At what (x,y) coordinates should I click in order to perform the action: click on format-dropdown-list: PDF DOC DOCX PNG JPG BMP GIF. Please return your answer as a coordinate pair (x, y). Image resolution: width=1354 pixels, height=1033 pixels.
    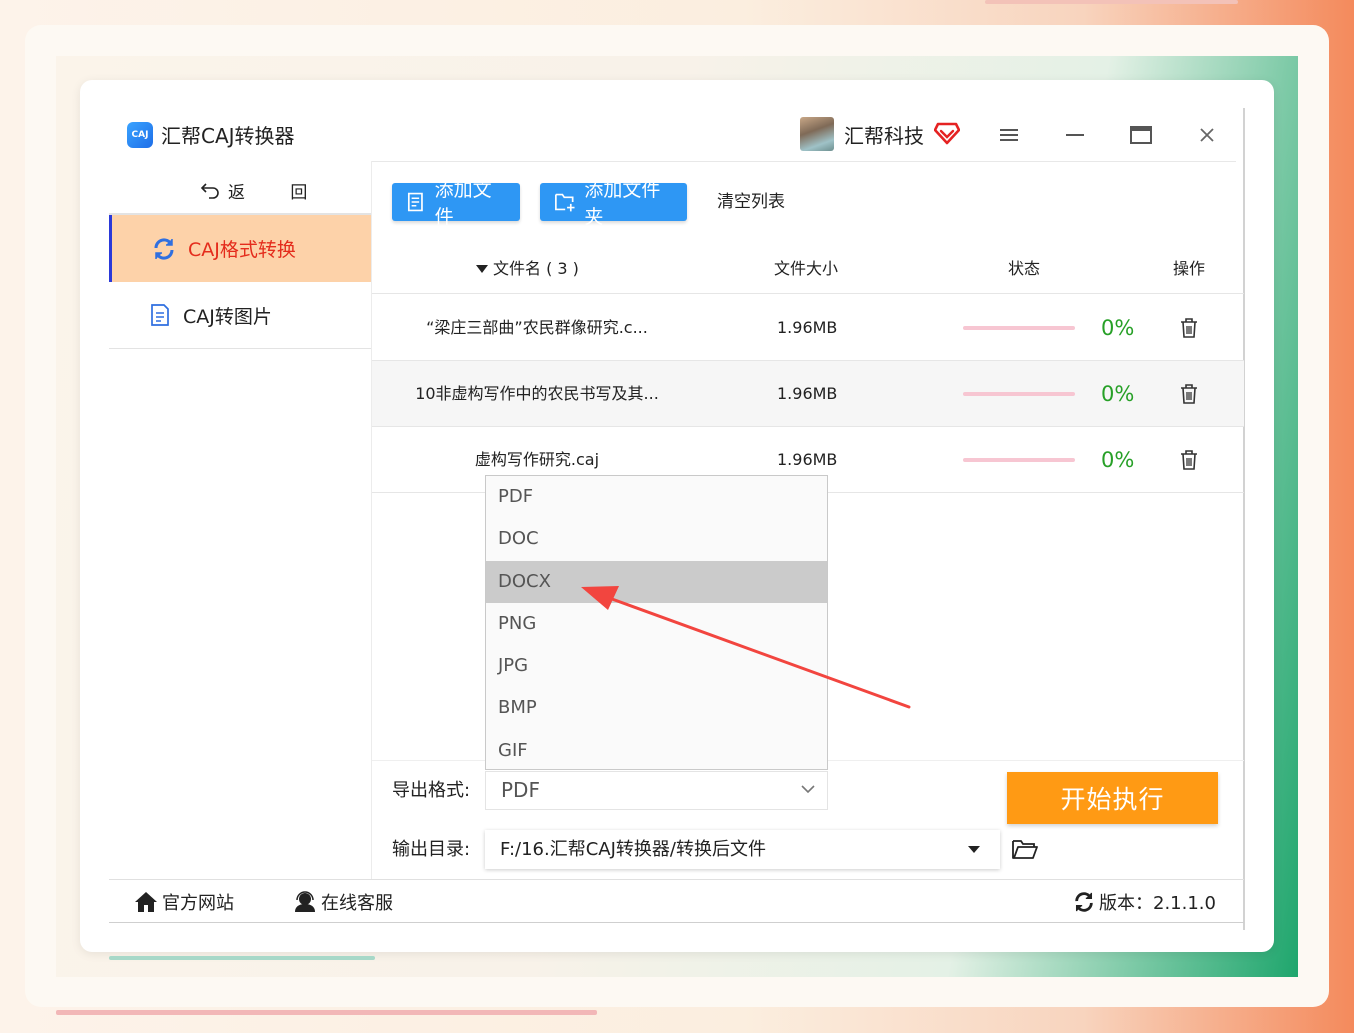
    Looking at the image, I should click on (656, 622).